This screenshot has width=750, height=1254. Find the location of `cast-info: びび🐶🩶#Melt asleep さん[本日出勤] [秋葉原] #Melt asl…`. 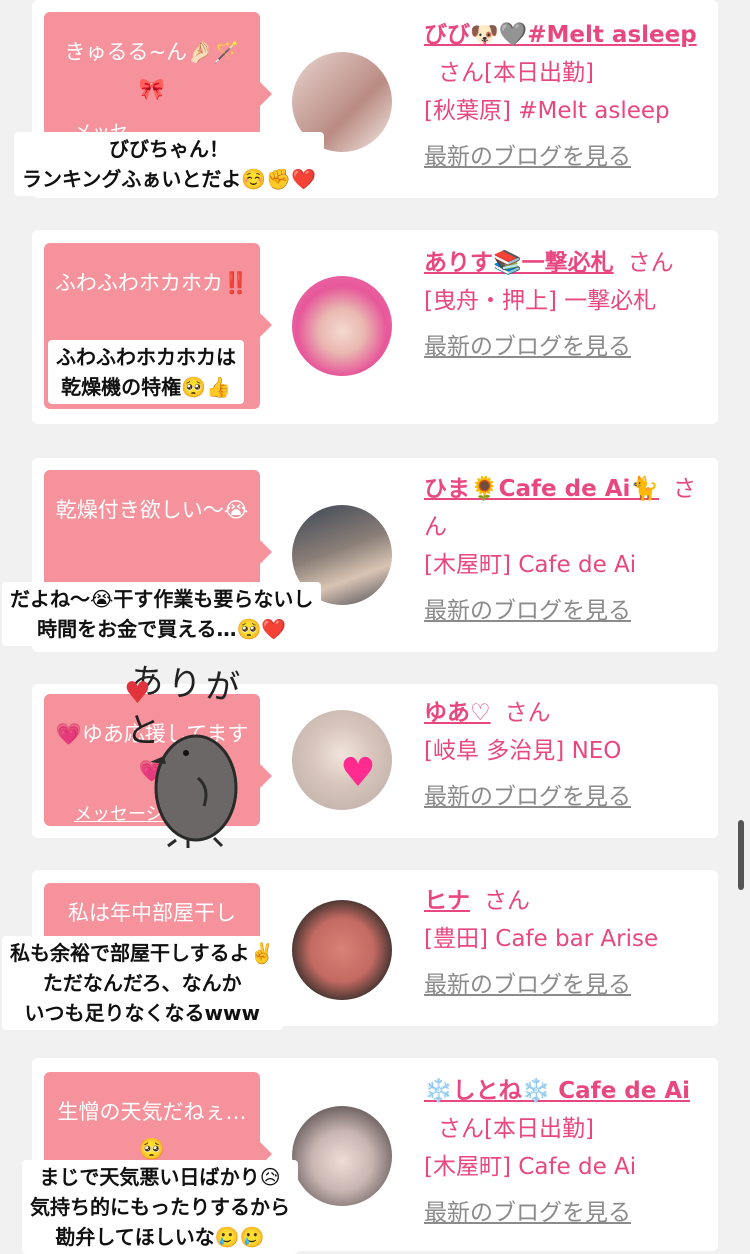

cast-info: びび🐶🩶#Melt asleep さん[本日出勤] [秋葉原] #Melt asl… is located at coordinates (564, 96).